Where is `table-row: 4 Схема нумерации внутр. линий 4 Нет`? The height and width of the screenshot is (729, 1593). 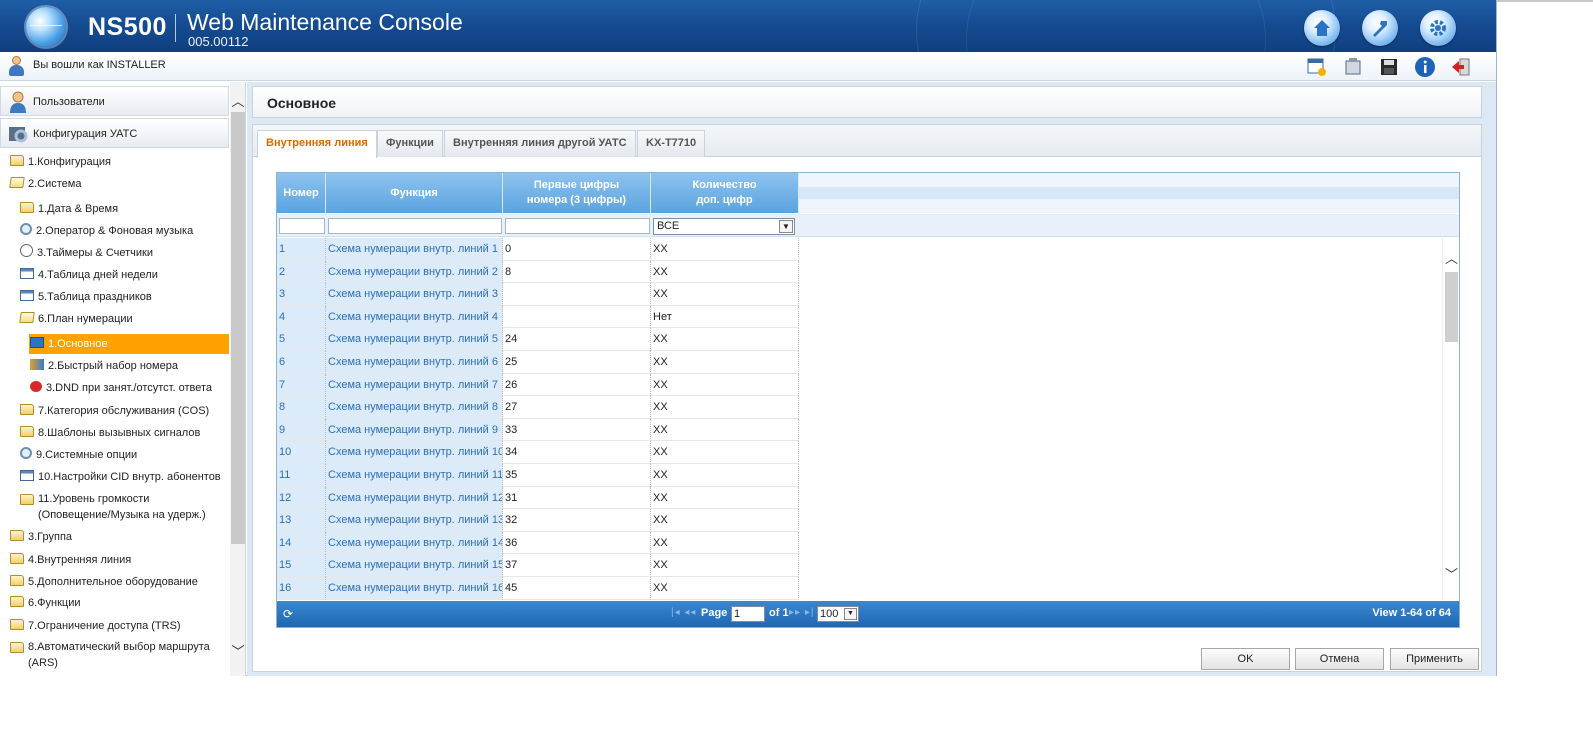 table-row: 4 Схема нумерации внутр. линий 4 Нет is located at coordinates (538, 317).